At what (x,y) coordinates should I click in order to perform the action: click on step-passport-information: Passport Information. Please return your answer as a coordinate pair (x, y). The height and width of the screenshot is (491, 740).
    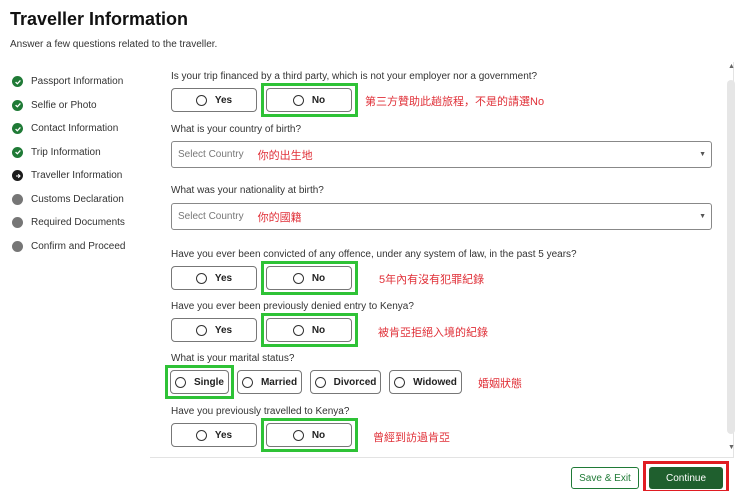
    Looking at the image, I should click on (82, 82).